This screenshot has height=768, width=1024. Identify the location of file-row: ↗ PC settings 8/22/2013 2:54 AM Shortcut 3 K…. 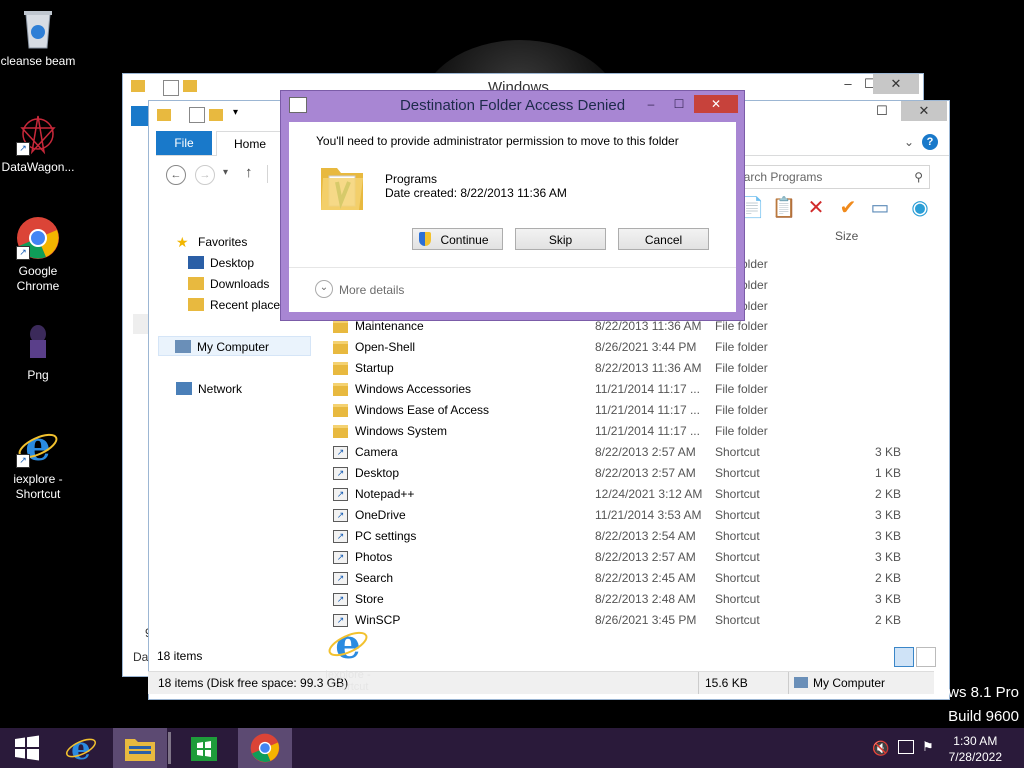
(636, 536).